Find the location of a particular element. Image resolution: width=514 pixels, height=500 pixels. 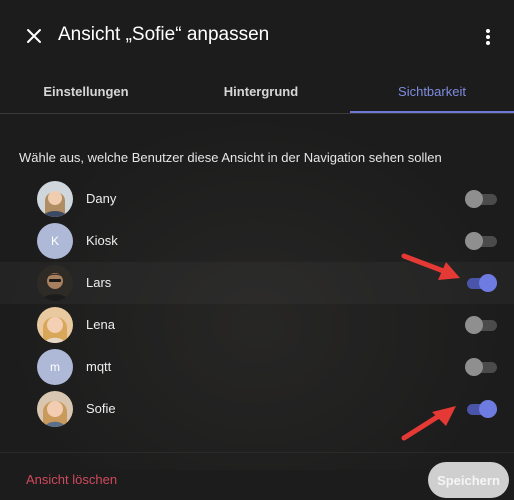

dialog-title: Ansicht „Sofie“ anpassen is located at coordinates (164, 34).